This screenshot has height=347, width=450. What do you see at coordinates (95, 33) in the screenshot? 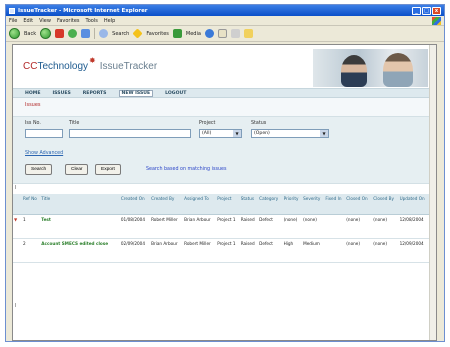
I see `toolbar-separator` at bounding box center [95, 33].